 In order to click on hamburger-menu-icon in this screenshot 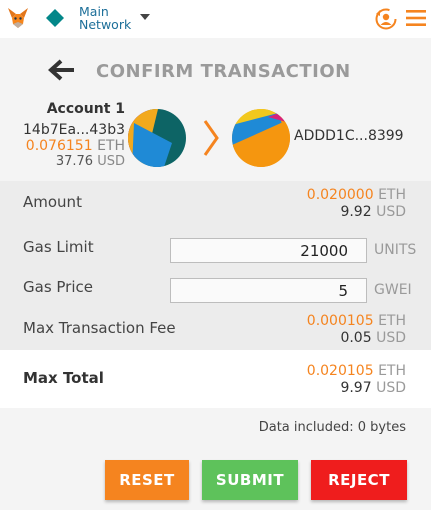, I will do `click(416, 18)`.